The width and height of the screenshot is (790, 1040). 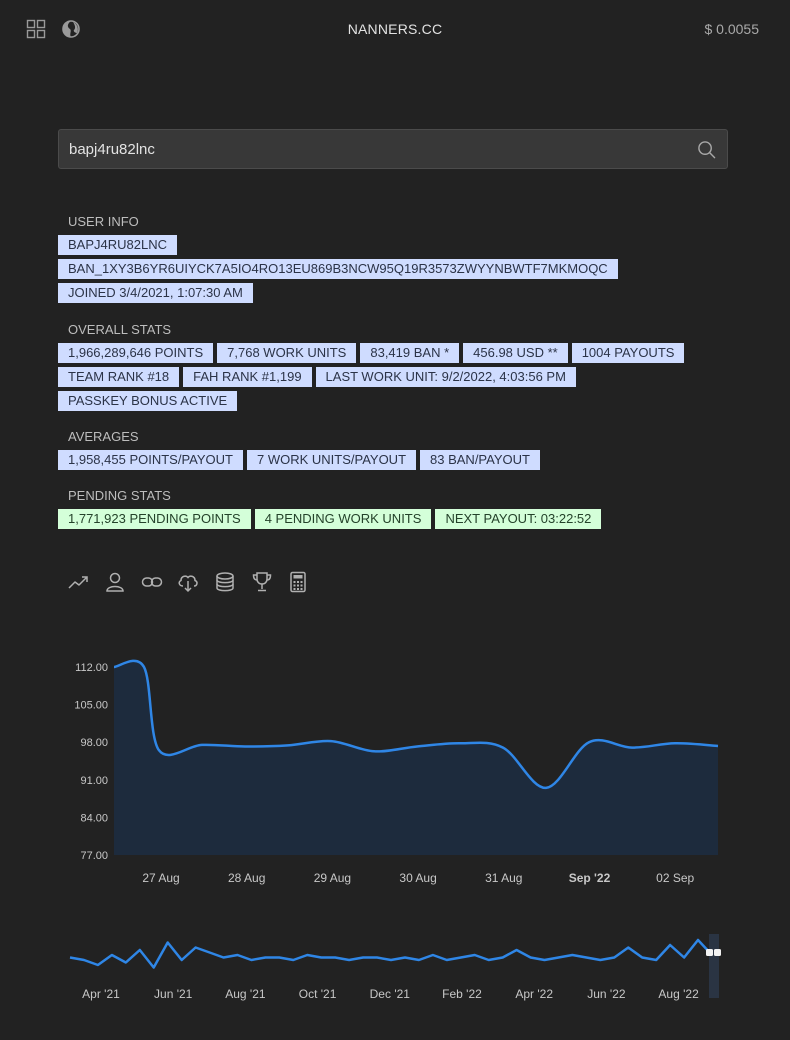 I want to click on calculator-icon, so click(x=298, y=582).